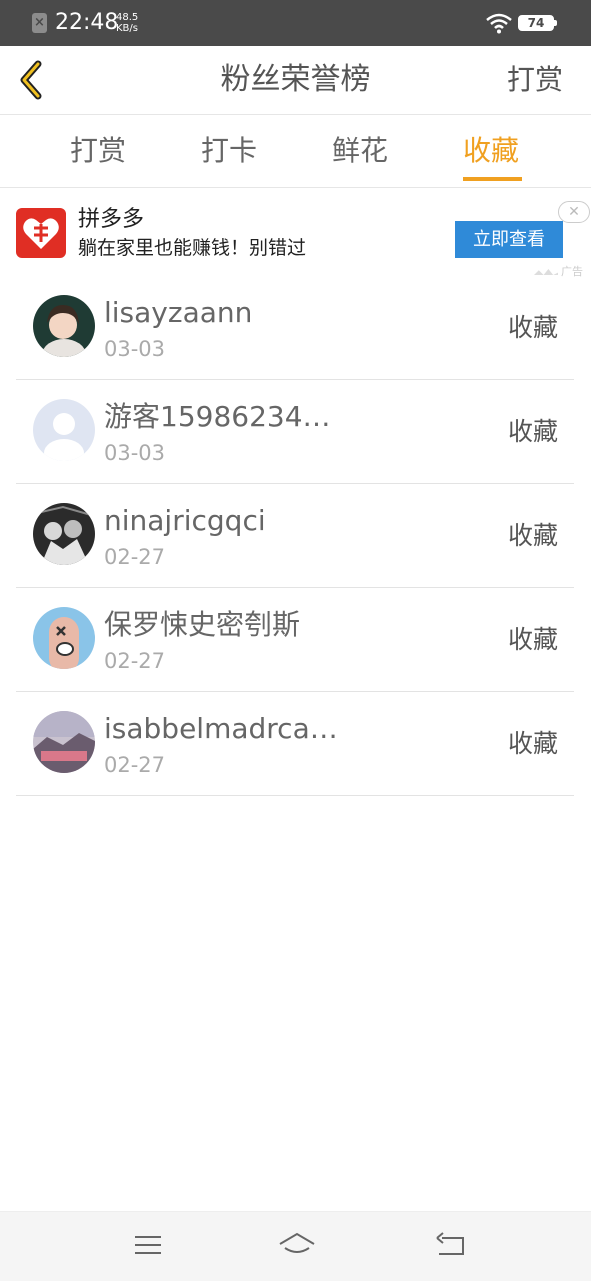 The width and height of the screenshot is (591, 1281). I want to click on ad-banner: 拼多多 躺在家里也能赚钱！别错过 立即查看 ✕ 广告, so click(295, 234).